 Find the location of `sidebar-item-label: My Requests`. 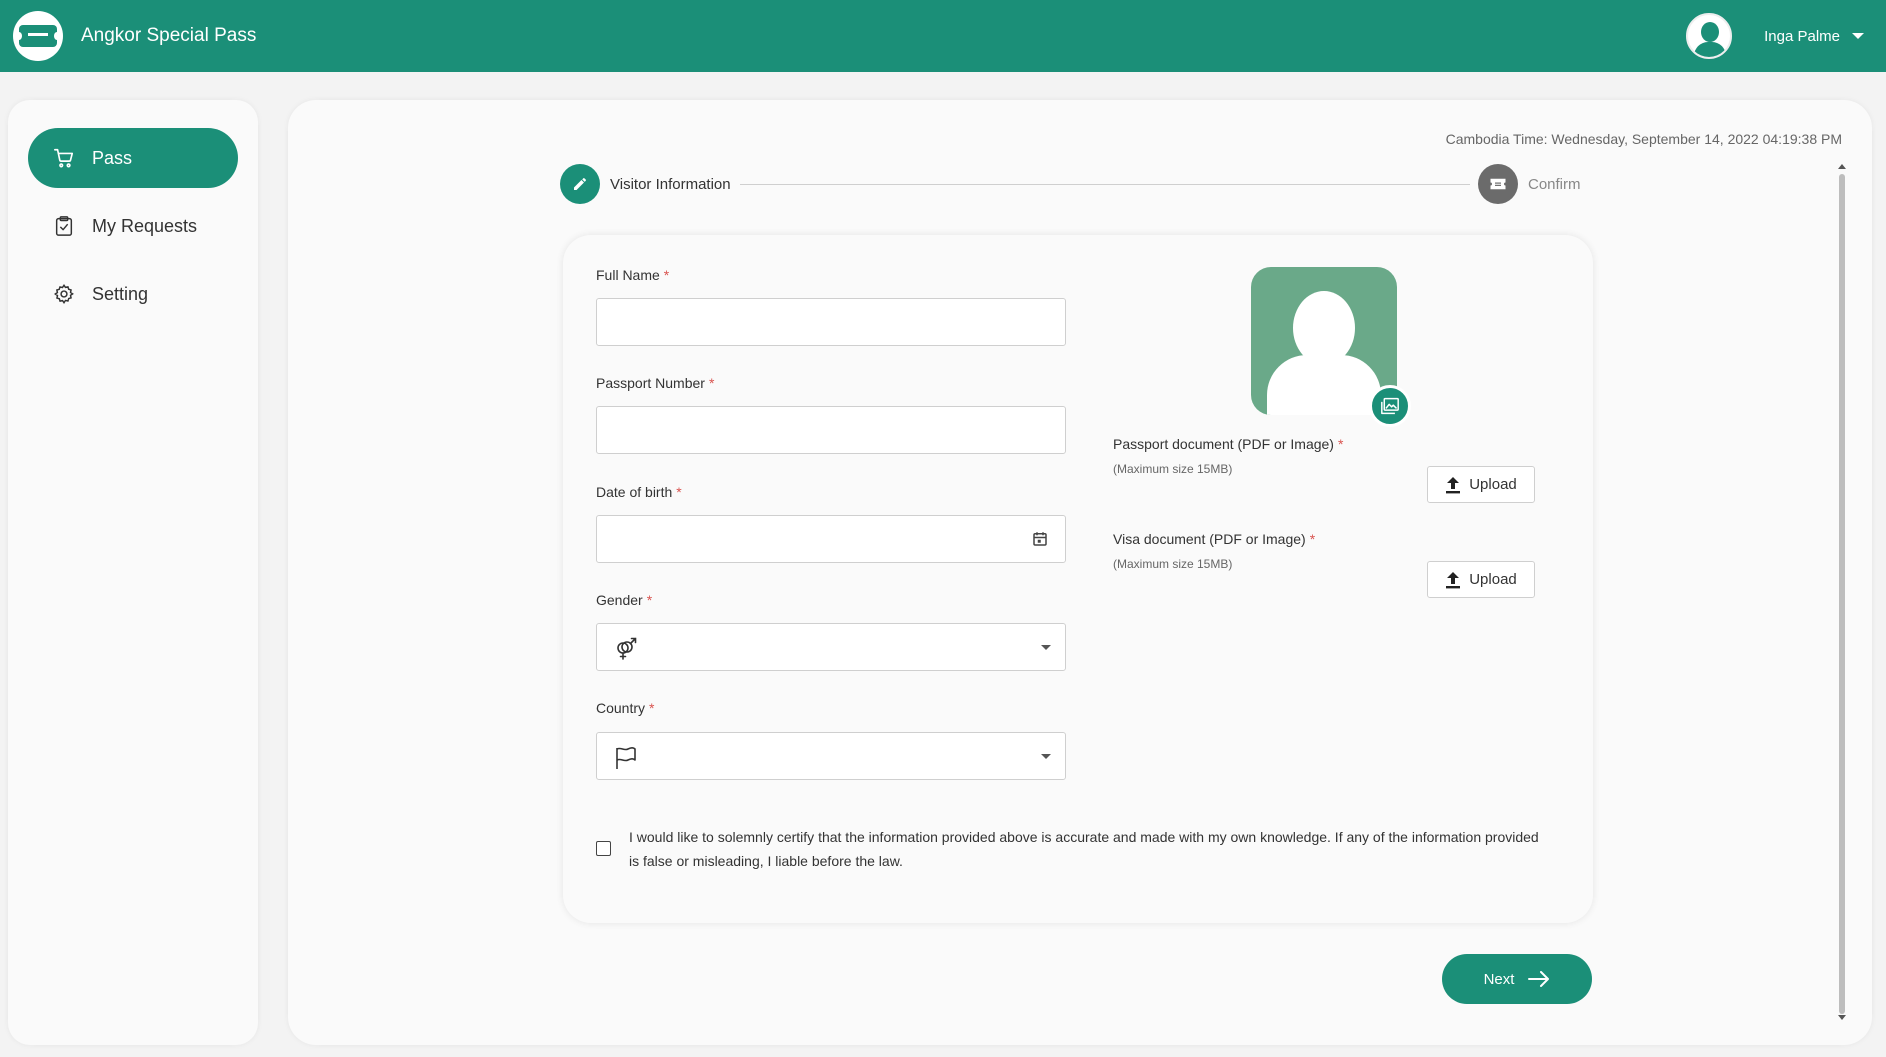

sidebar-item-label: My Requests is located at coordinates (145, 225).